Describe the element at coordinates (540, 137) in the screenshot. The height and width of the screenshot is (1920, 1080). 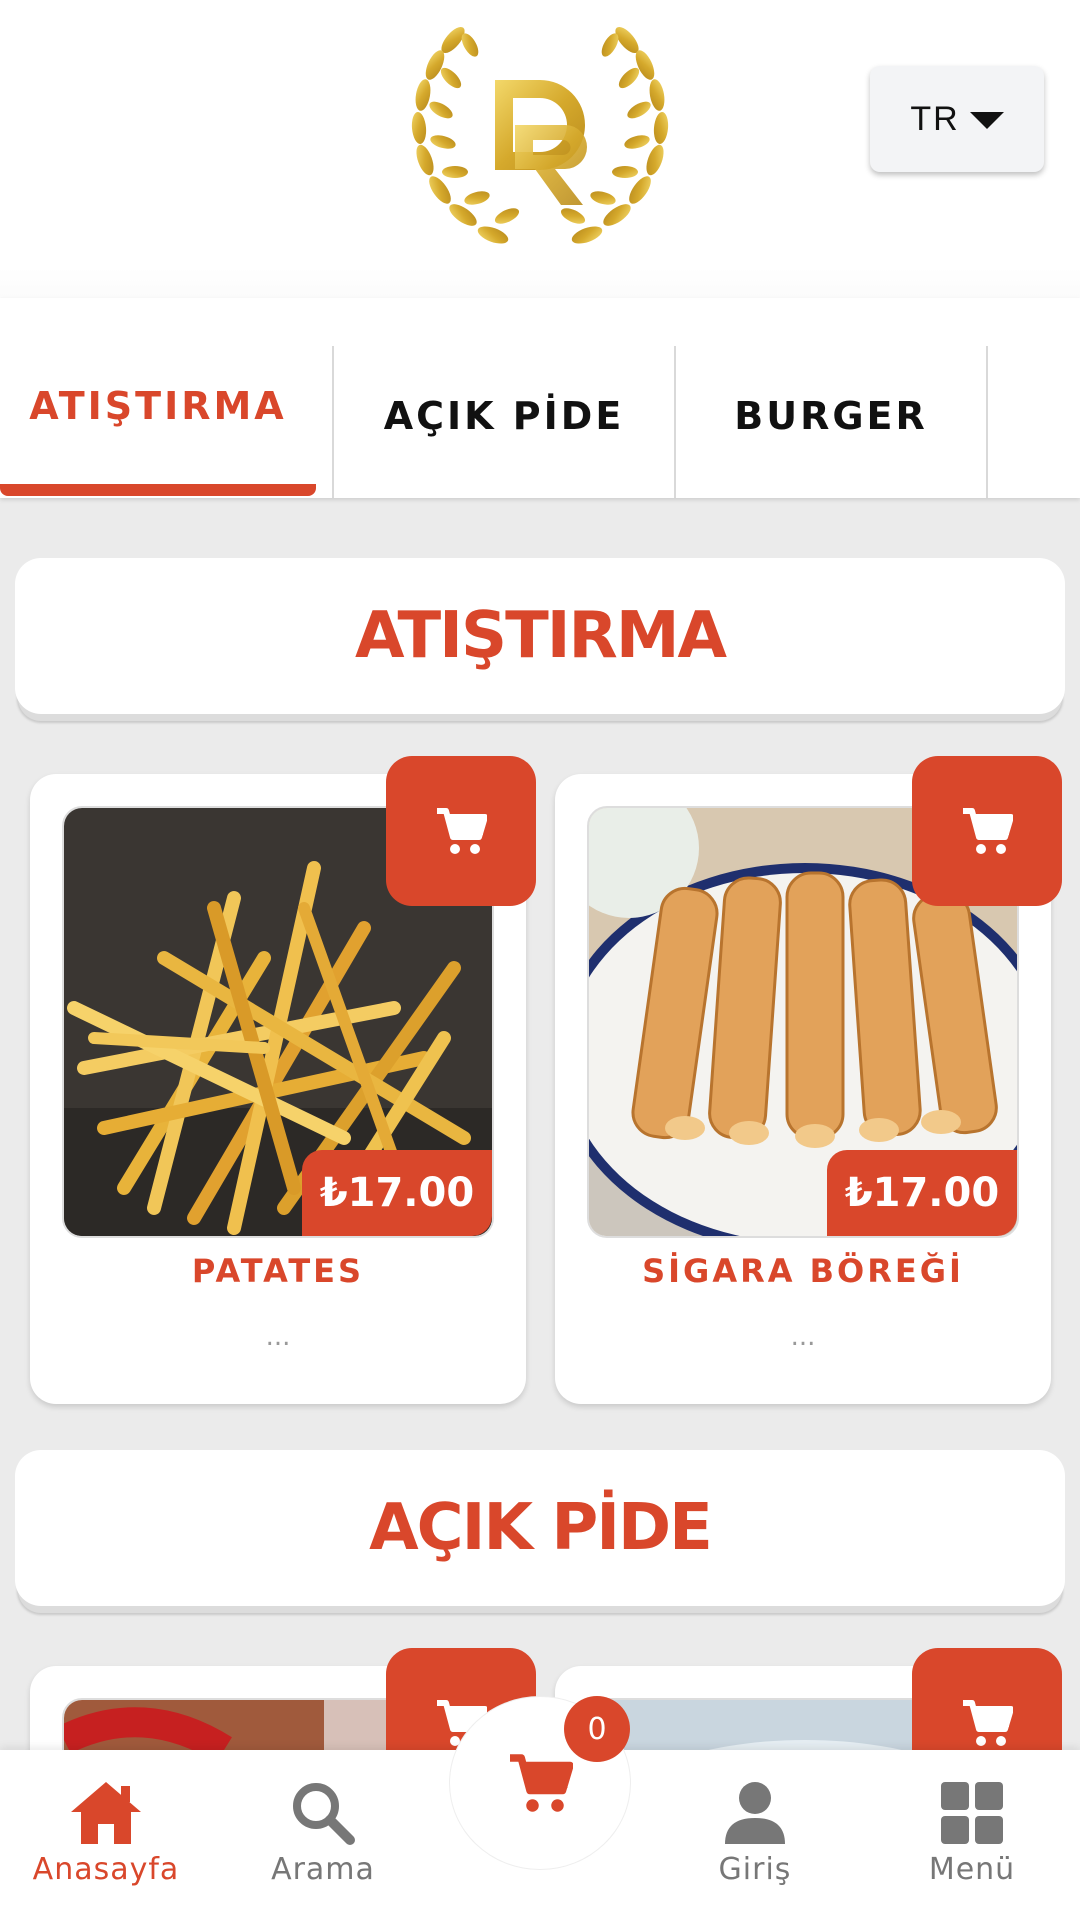
I see `restaurant-logo` at that location.